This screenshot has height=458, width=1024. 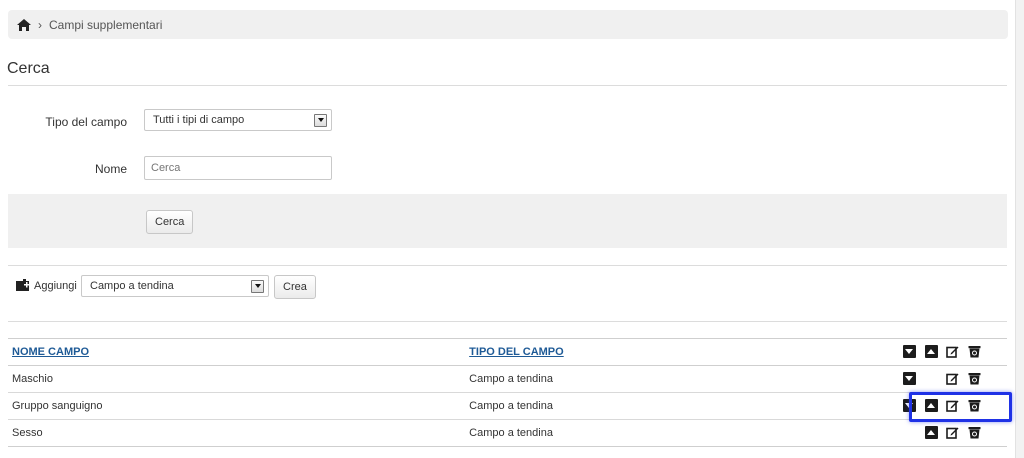 I want to click on sort-by-name-link: NOME CAMPO, so click(x=50, y=352).